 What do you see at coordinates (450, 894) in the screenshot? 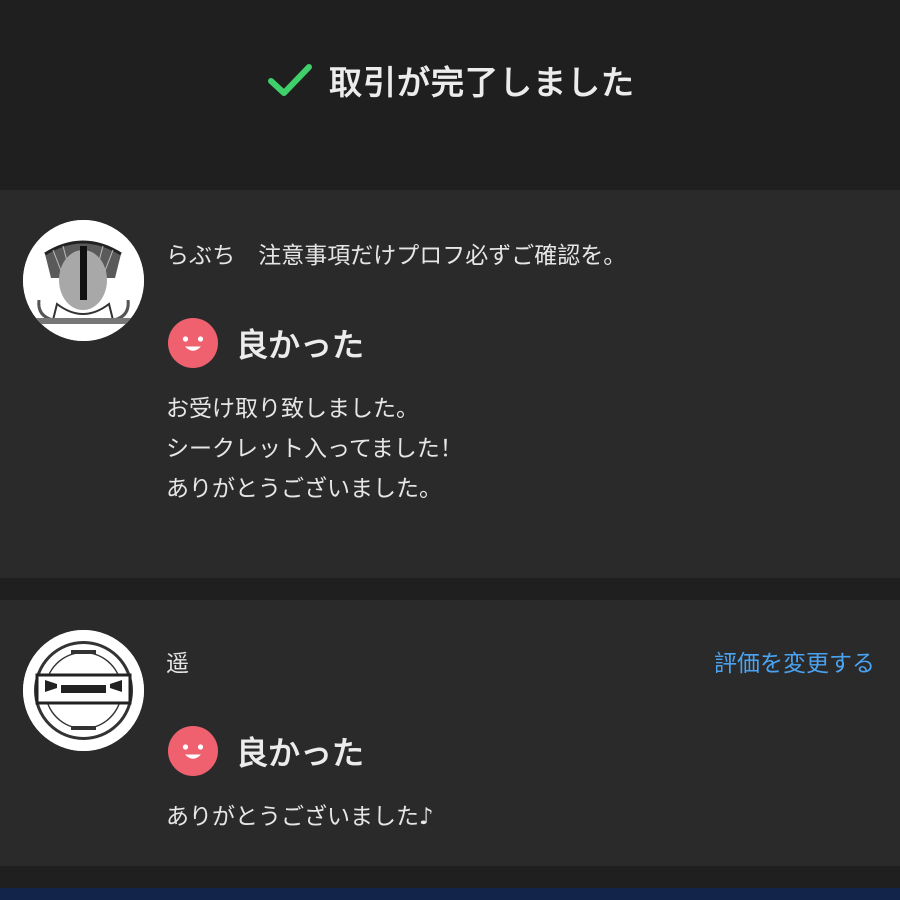
I see `bottom-bar` at bounding box center [450, 894].